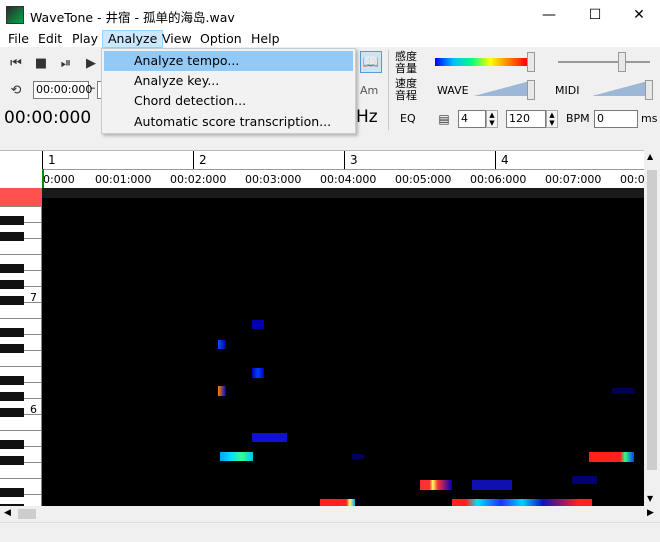 The image size is (660, 542). What do you see at coordinates (549, 15) in the screenshot?
I see `minimize-button: —` at bounding box center [549, 15].